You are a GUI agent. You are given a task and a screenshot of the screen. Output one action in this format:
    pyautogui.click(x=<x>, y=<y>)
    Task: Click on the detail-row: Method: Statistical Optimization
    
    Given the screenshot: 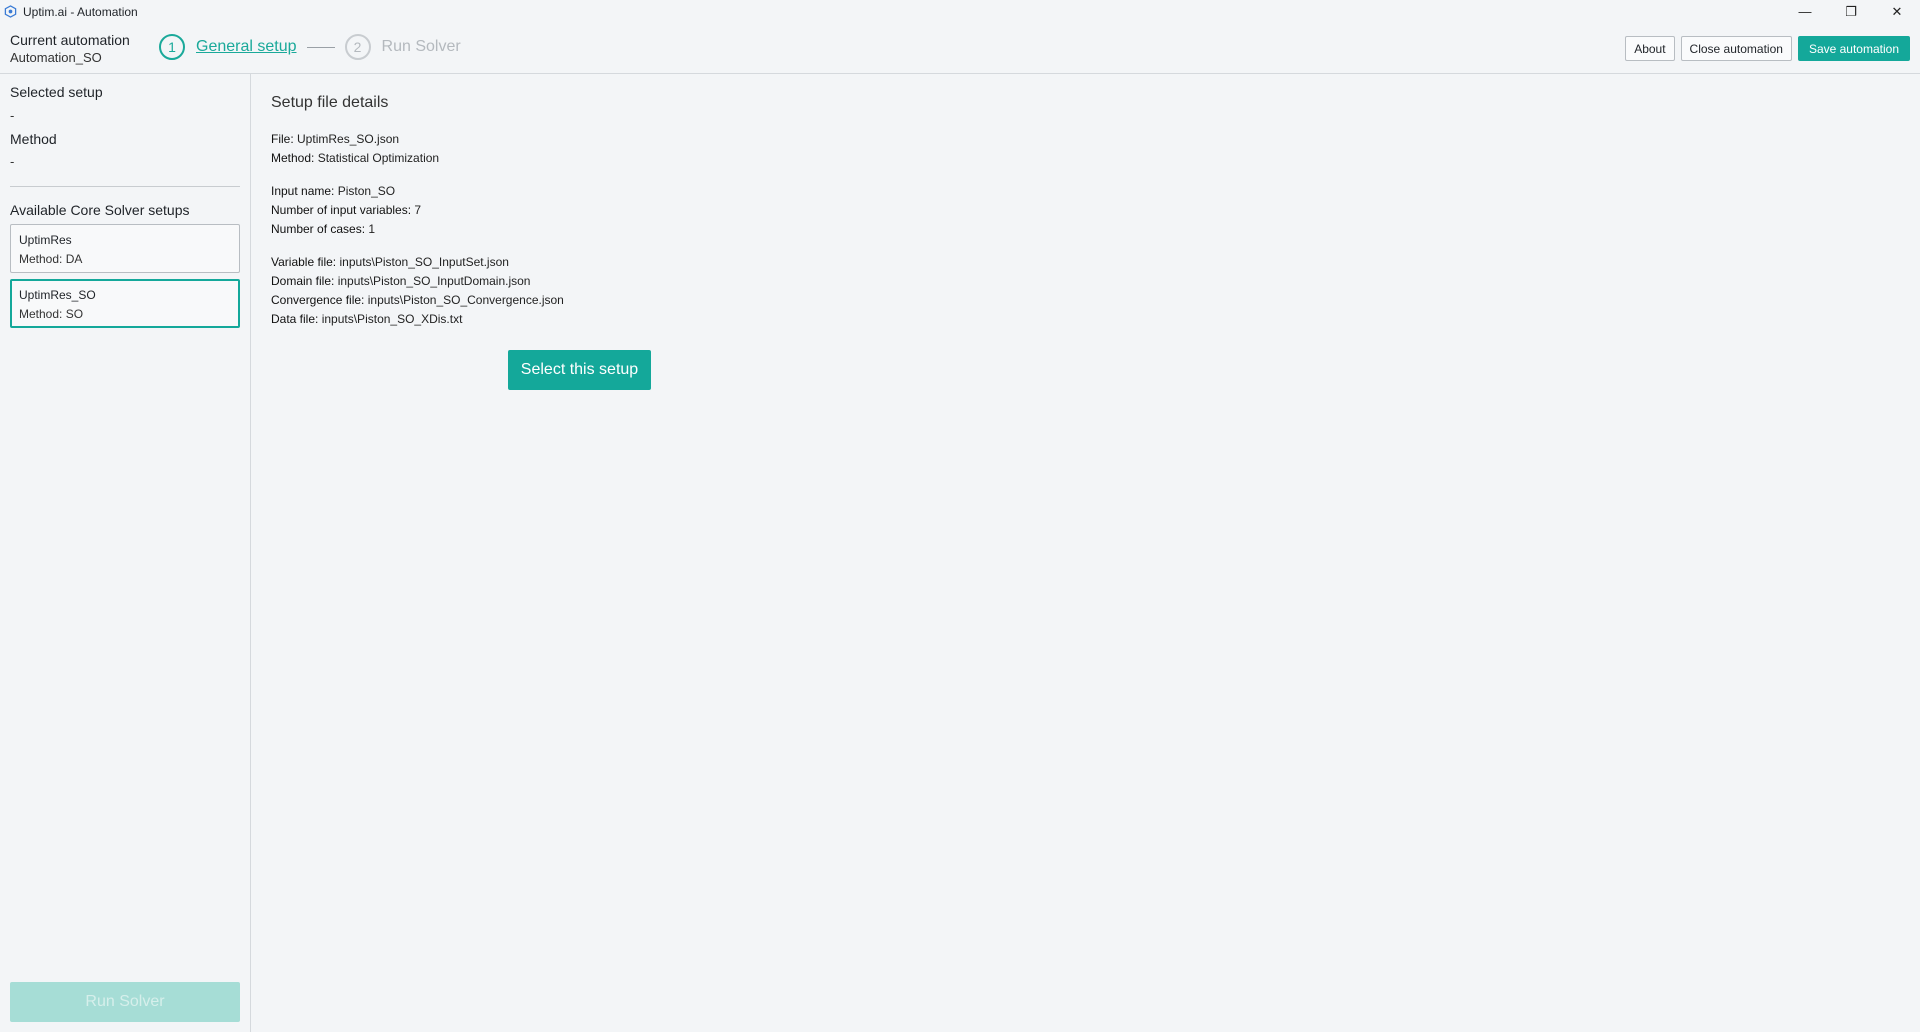 What is the action you would take?
    pyautogui.click(x=355, y=158)
    